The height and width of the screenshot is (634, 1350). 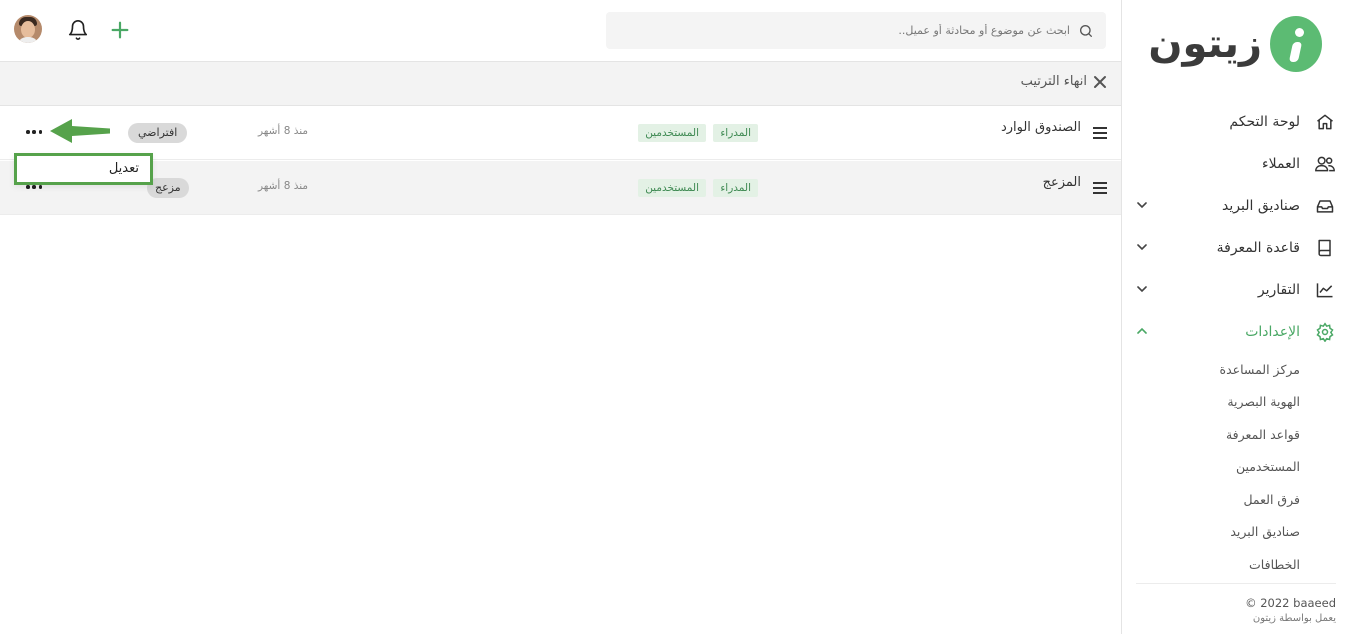 I want to click on sidebar-item-mailboxes: صناديق البريد, so click(x=1235, y=206).